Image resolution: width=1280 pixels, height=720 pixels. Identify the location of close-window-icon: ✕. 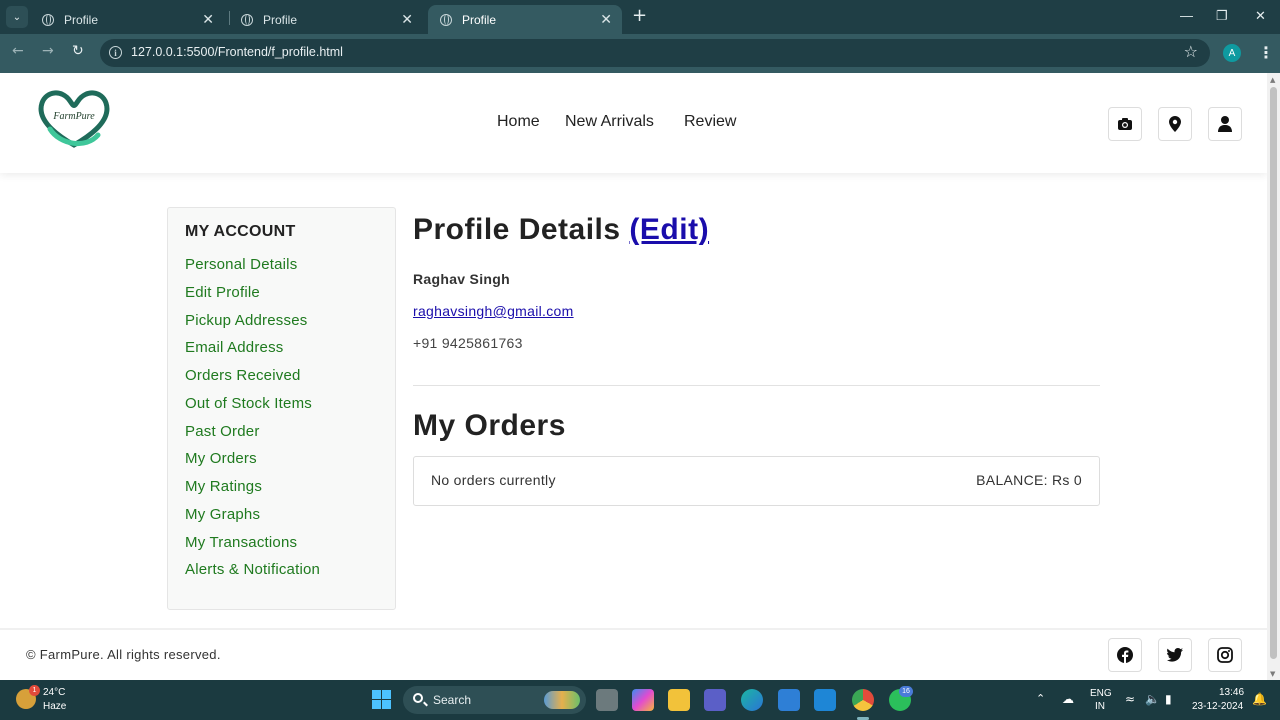
(1260, 16).